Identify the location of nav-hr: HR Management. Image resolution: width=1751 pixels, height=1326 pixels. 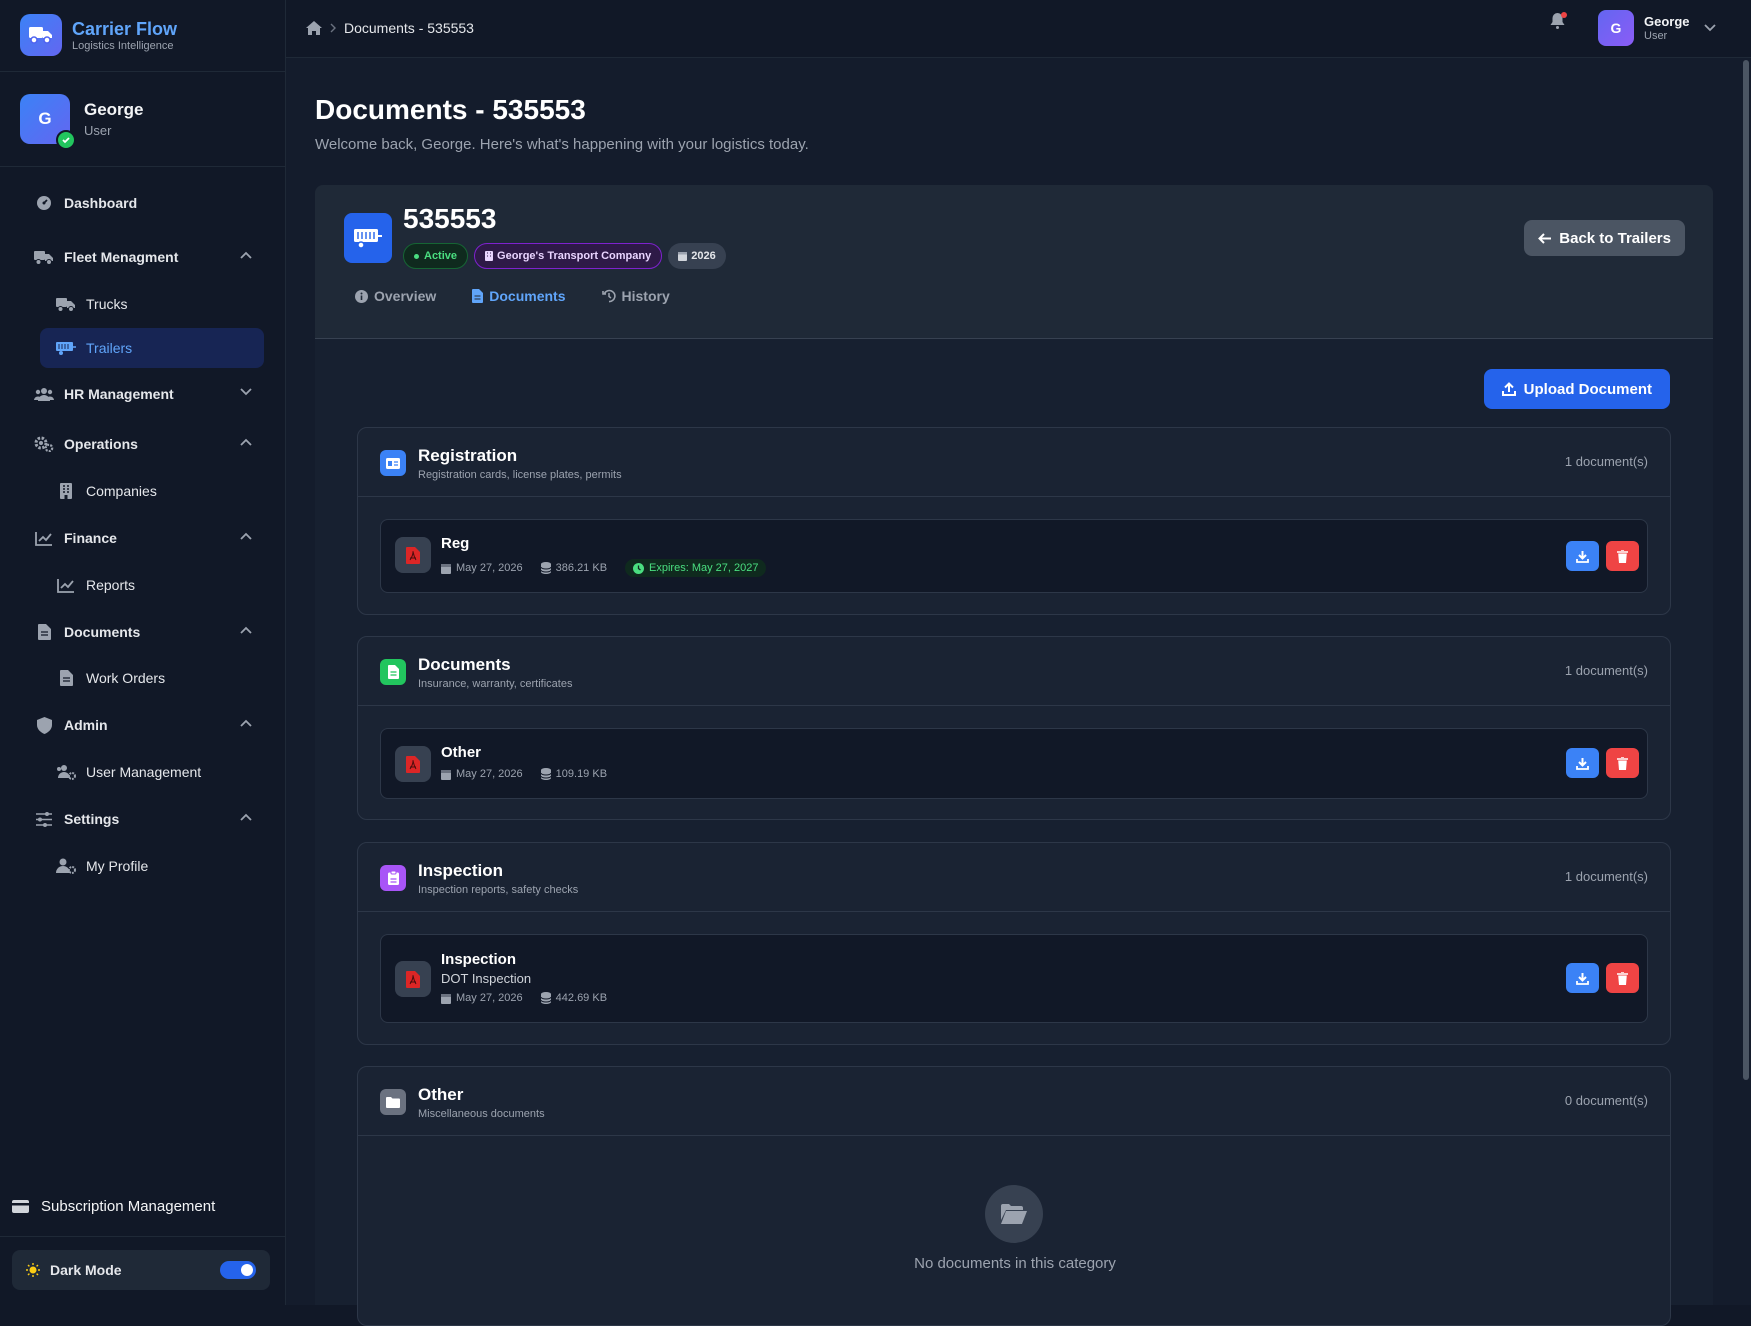
(142, 394).